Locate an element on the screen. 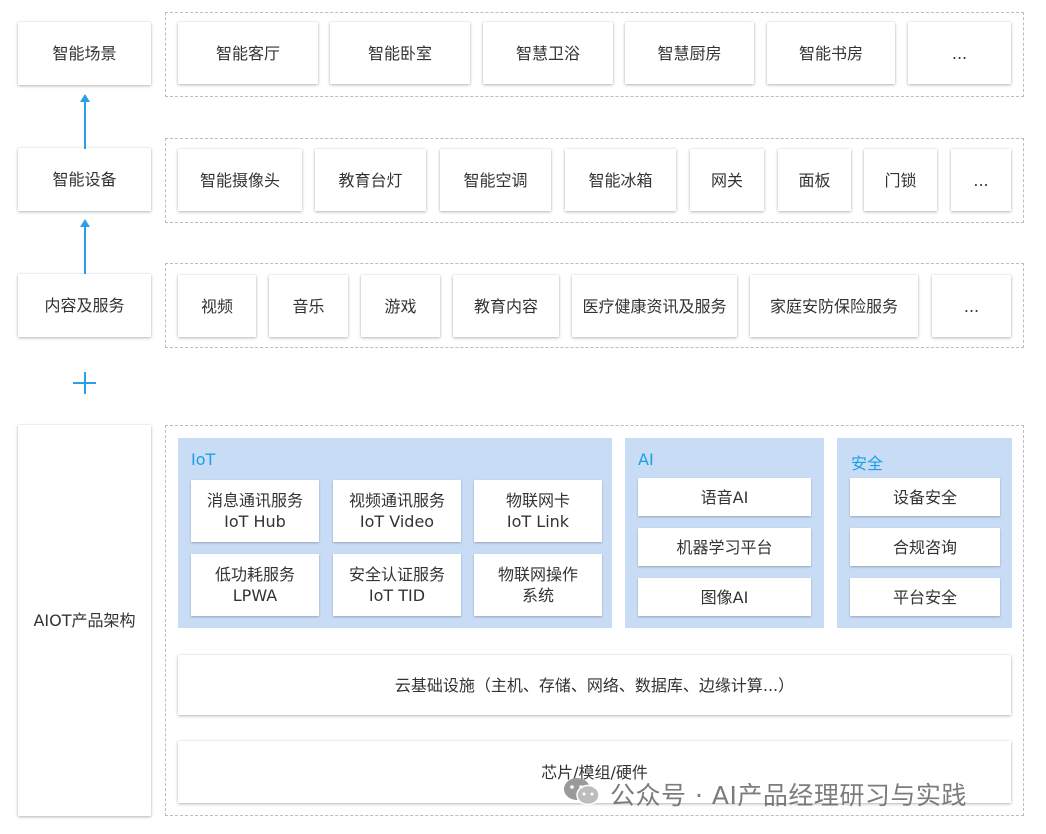 Image resolution: width=1046 pixels, height=834 pixels. device-item: 门锁 is located at coordinates (900, 180).